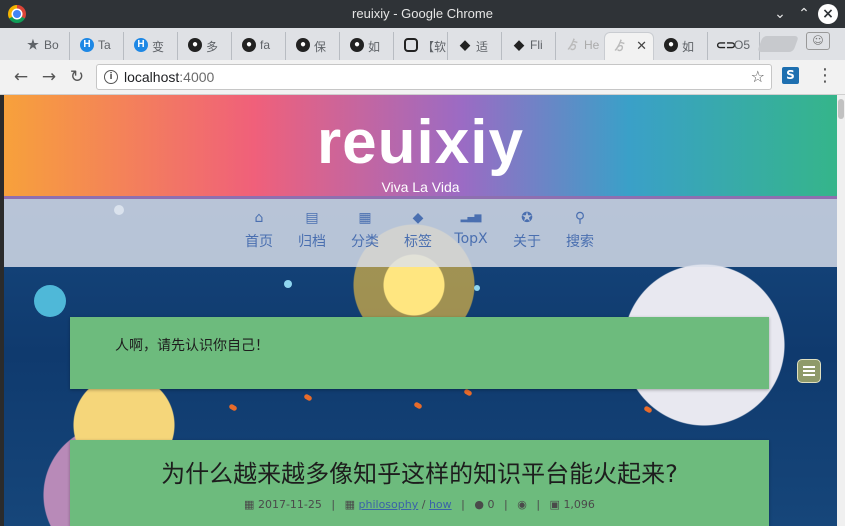 The image size is (845, 526). What do you see at coordinates (21, 77) in the screenshot?
I see `back-arrow-icon: ←` at bounding box center [21, 77].